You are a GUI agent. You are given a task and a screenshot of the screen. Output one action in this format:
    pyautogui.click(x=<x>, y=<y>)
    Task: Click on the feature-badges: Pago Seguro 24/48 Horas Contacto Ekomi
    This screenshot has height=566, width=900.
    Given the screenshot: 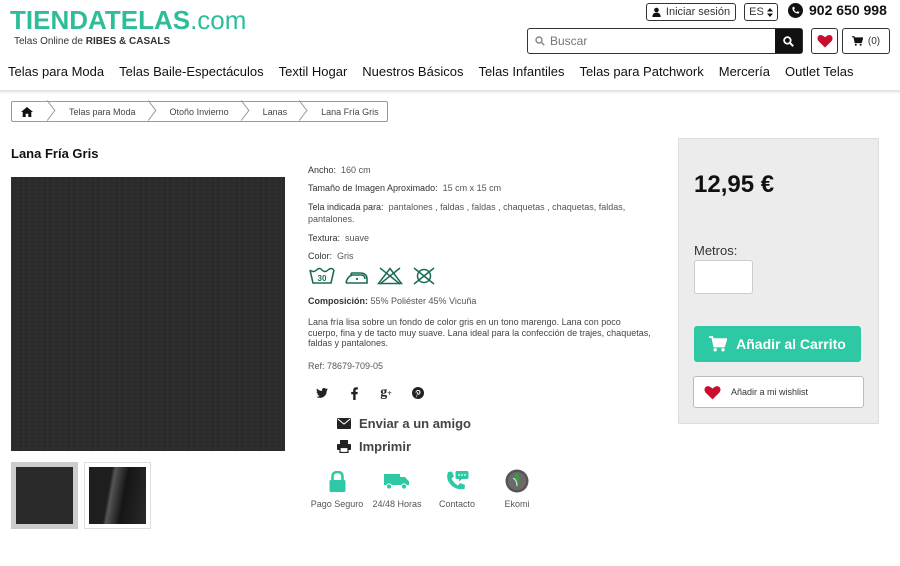 What is the action you would take?
    pyautogui.click(x=428, y=489)
    